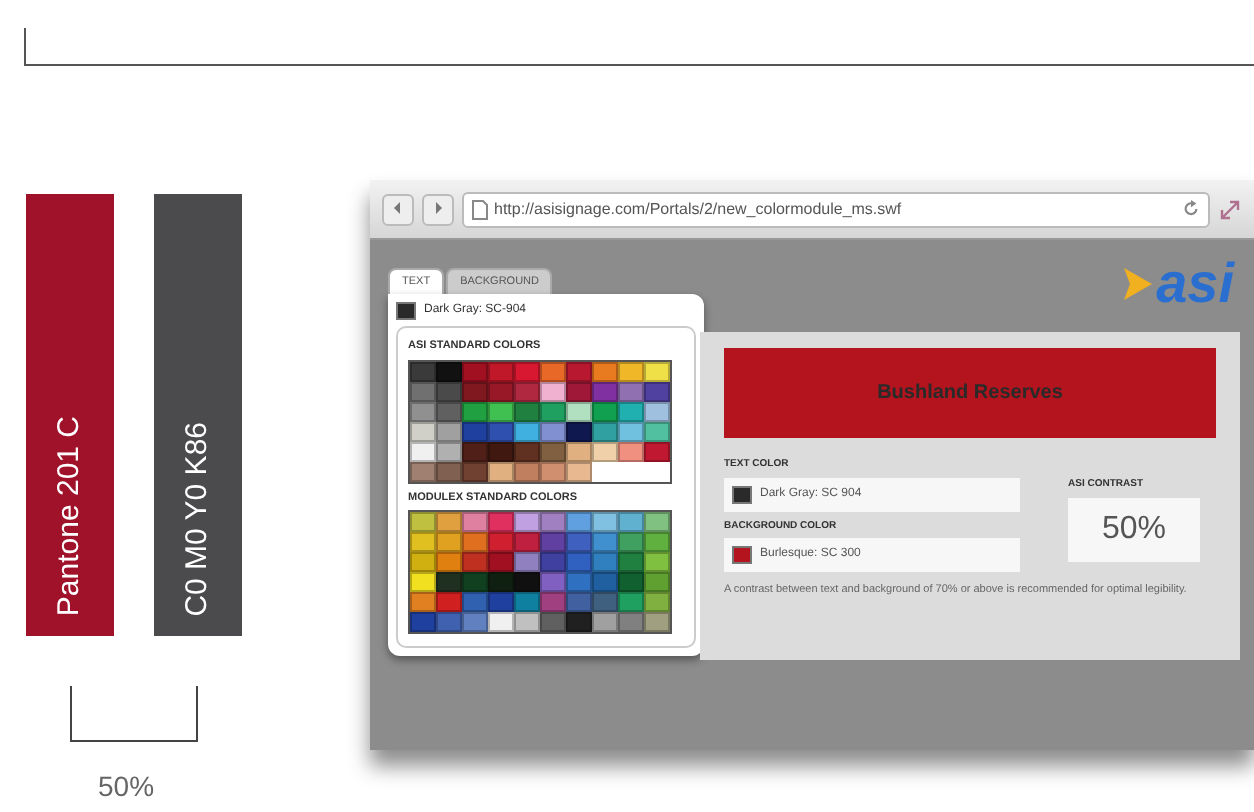 The height and width of the screenshot is (812, 1254). What do you see at coordinates (398, 209) in the screenshot?
I see `back-button` at bounding box center [398, 209].